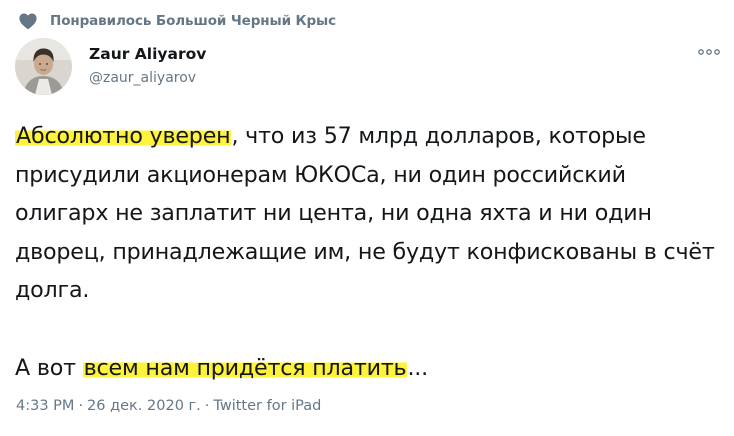  Describe the element at coordinates (193, 21) in the screenshot. I see `social-context-text: Понравилось Большой Черный Крыс` at that location.